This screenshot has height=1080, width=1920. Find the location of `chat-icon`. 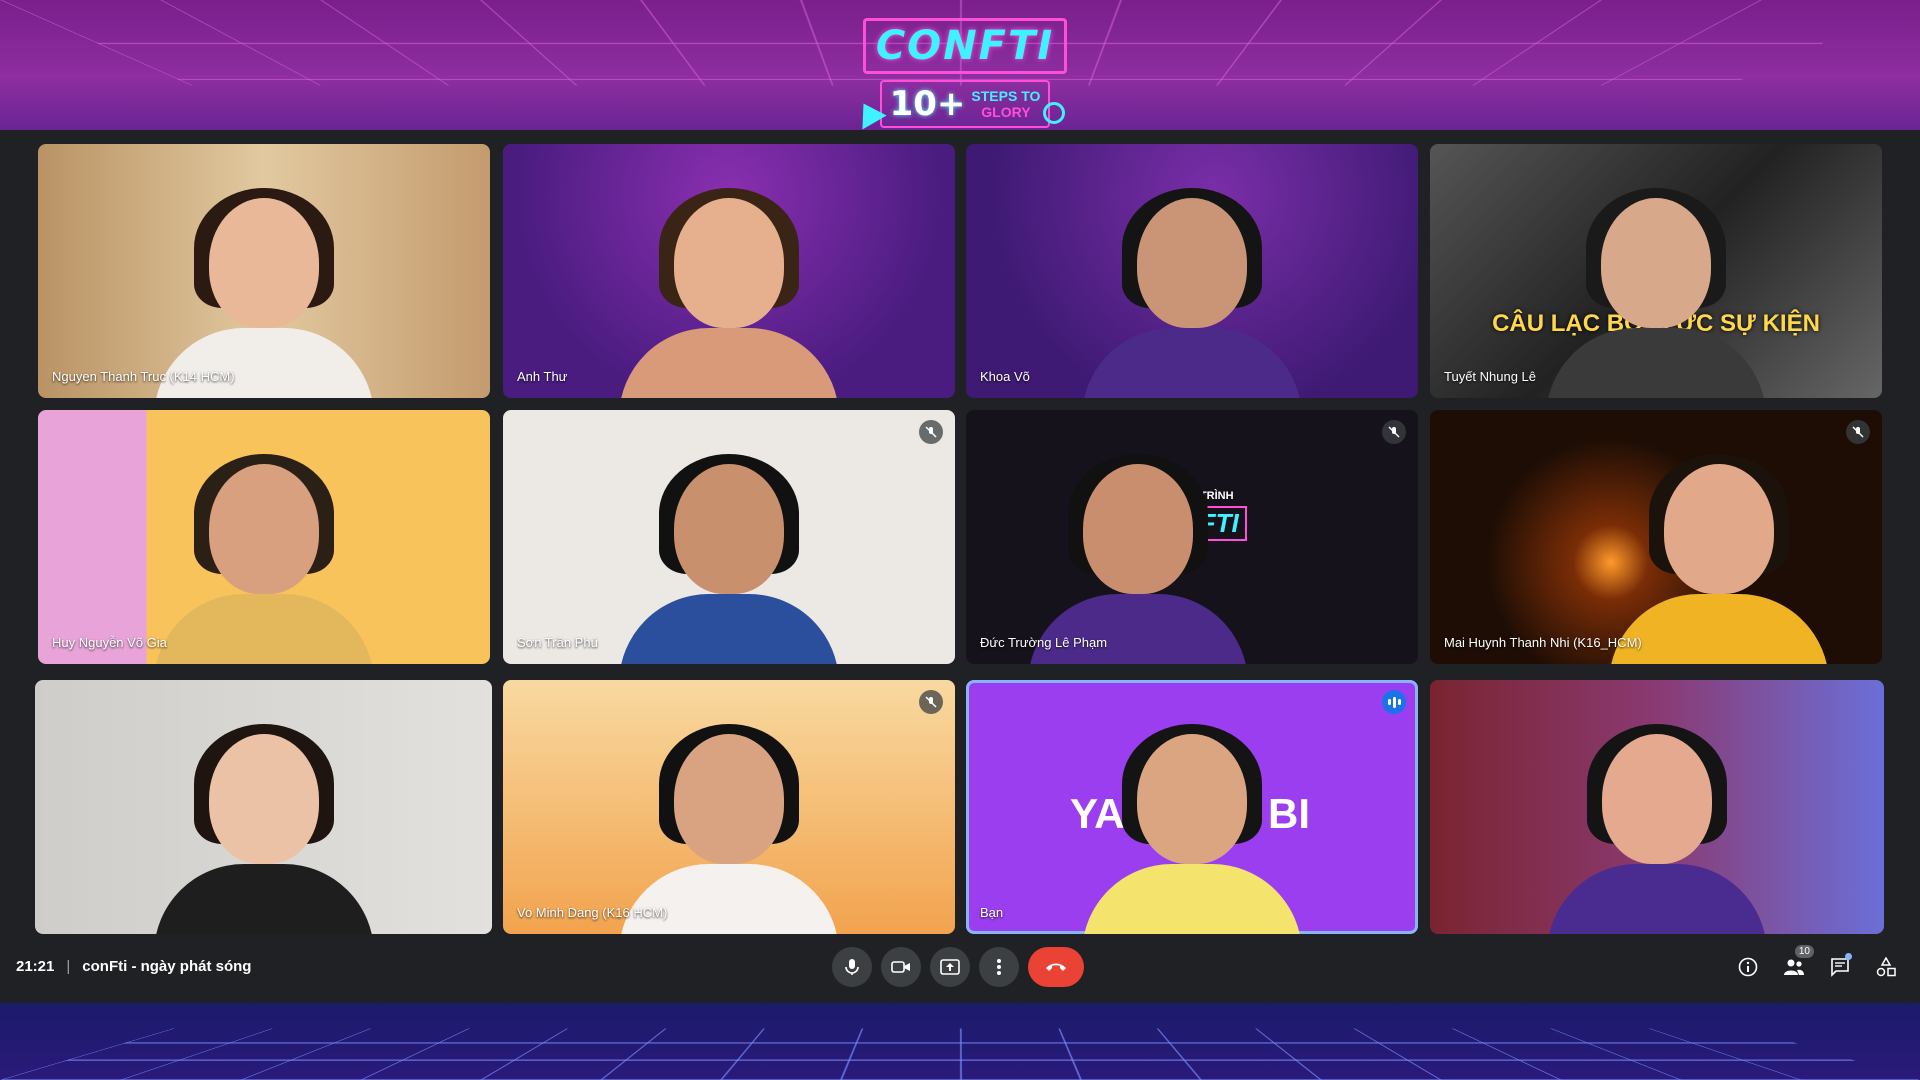

chat-icon is located at coordinates (1840, 967).